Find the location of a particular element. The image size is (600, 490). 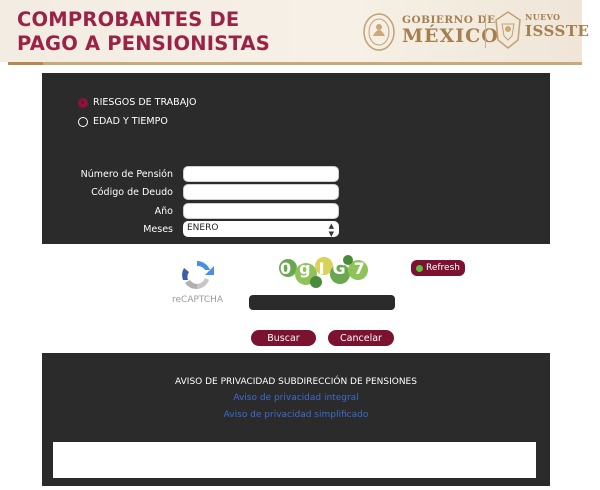

footer-content-box is located at coordinates (294, 460).